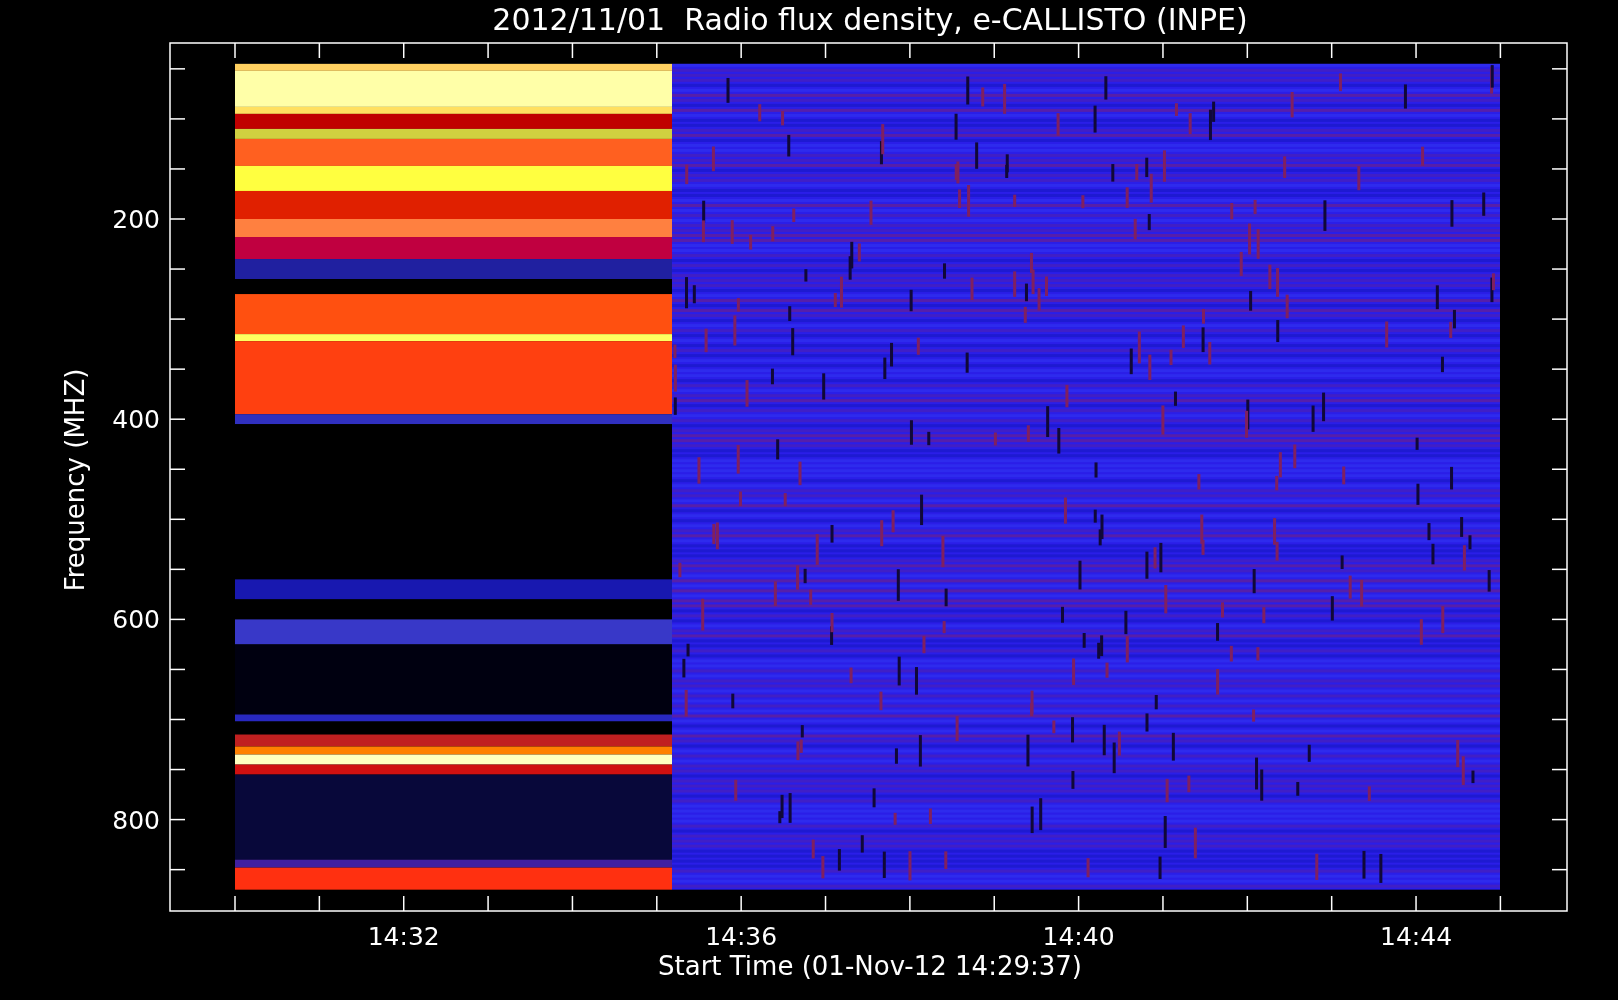  I want to click on y-tick-label: 200, so click(136, 219).